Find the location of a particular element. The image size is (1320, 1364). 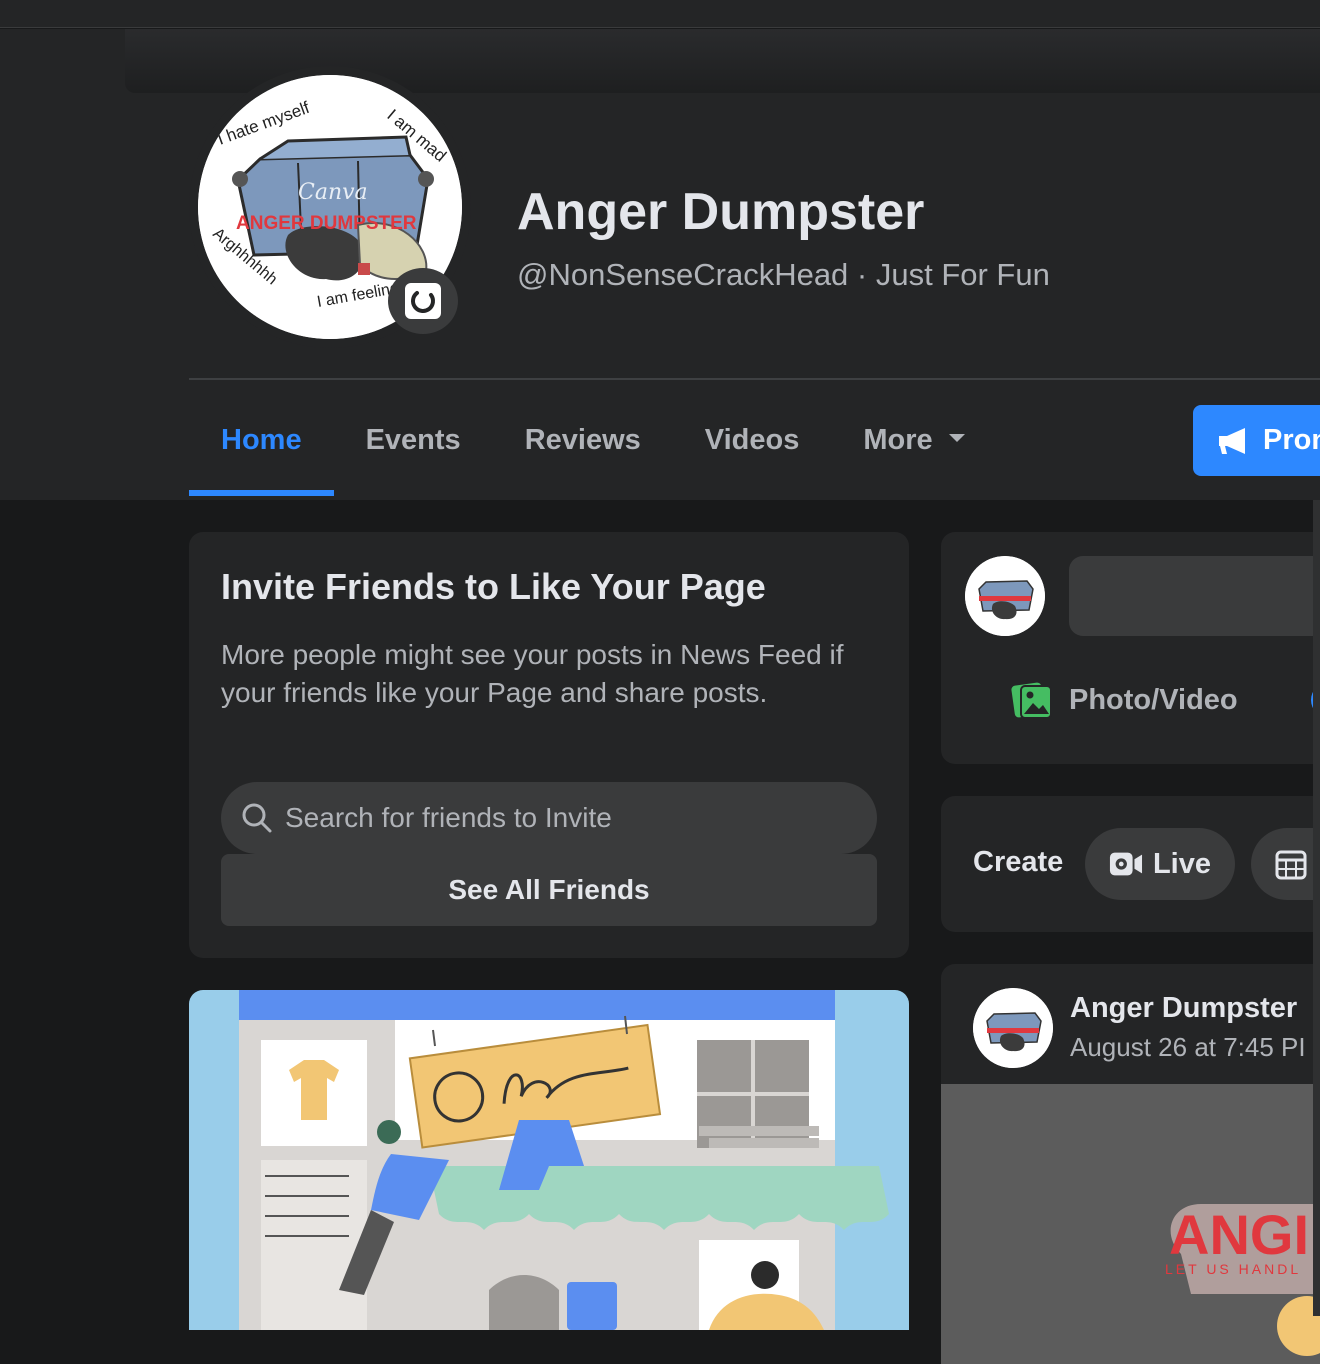

tab-reviews: Reviews is located at coordinates (583, 450).